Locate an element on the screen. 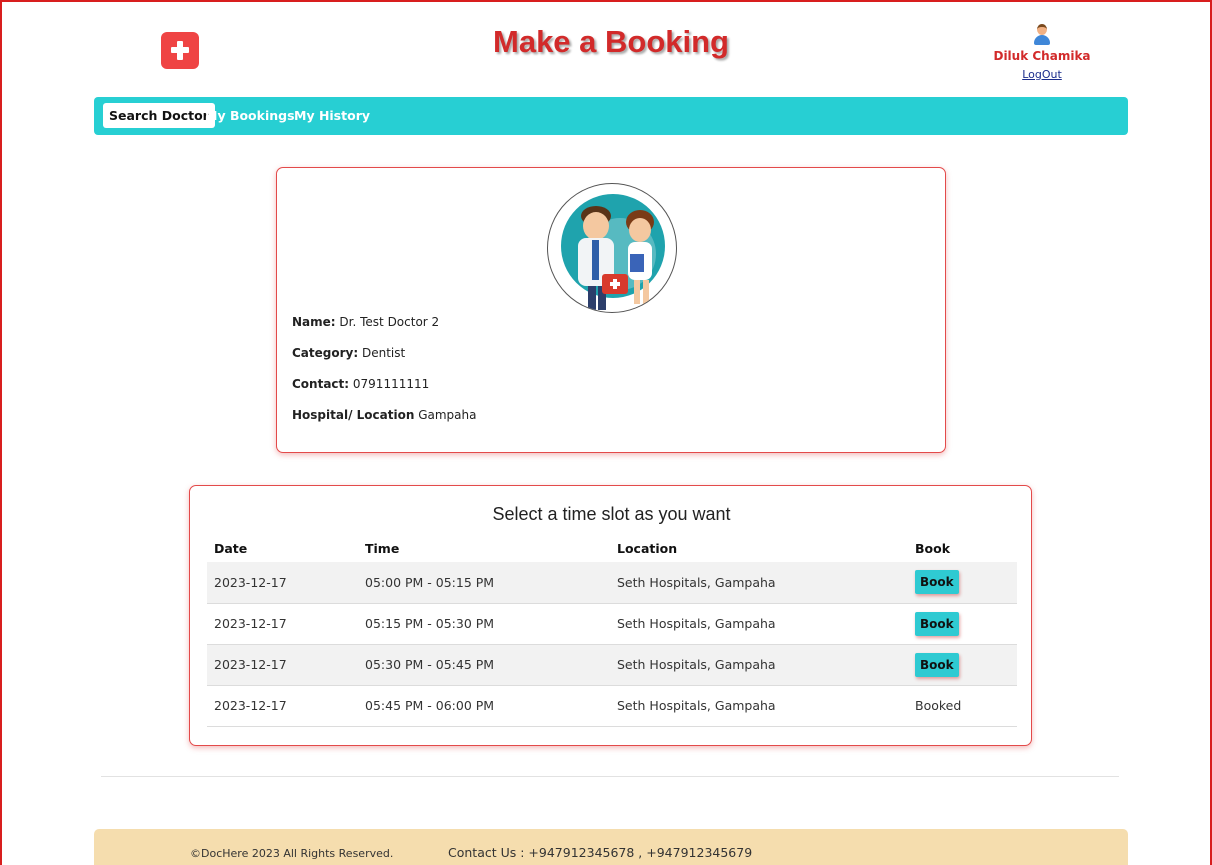 The image size is (1212, 865). col-date: Date is located at coordinates (231, 548).